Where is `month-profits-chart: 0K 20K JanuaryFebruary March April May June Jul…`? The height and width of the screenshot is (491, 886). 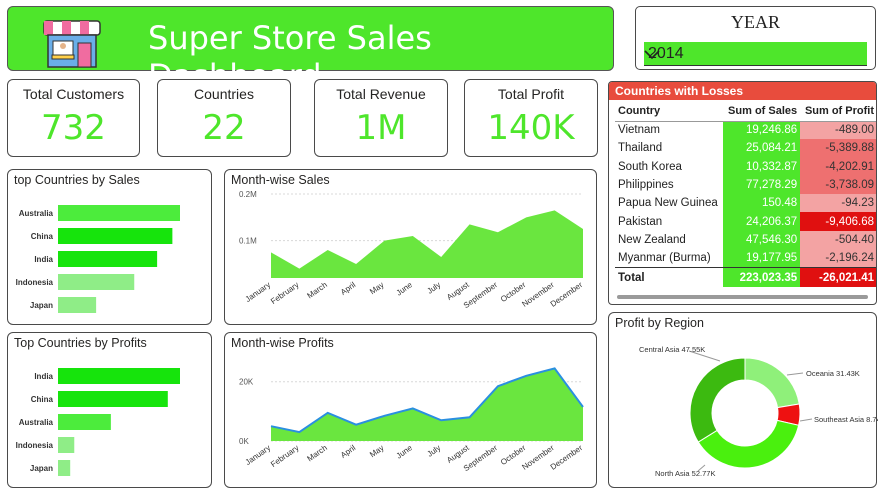 month-profits-chart: 0K 20K JanuaryFebruary March April May June Jul… is located at coordinates (412, 420).